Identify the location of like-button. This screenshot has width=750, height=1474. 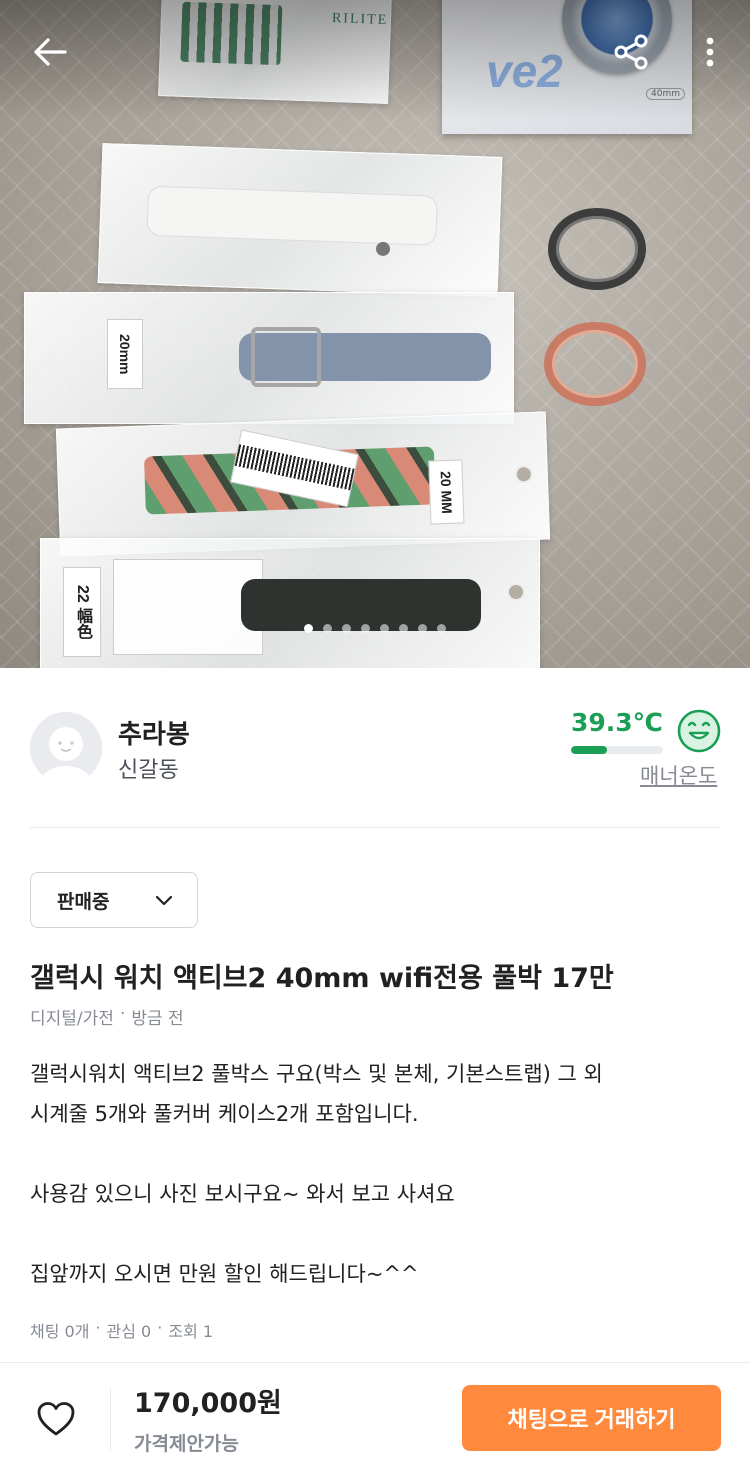
(56, 1419).